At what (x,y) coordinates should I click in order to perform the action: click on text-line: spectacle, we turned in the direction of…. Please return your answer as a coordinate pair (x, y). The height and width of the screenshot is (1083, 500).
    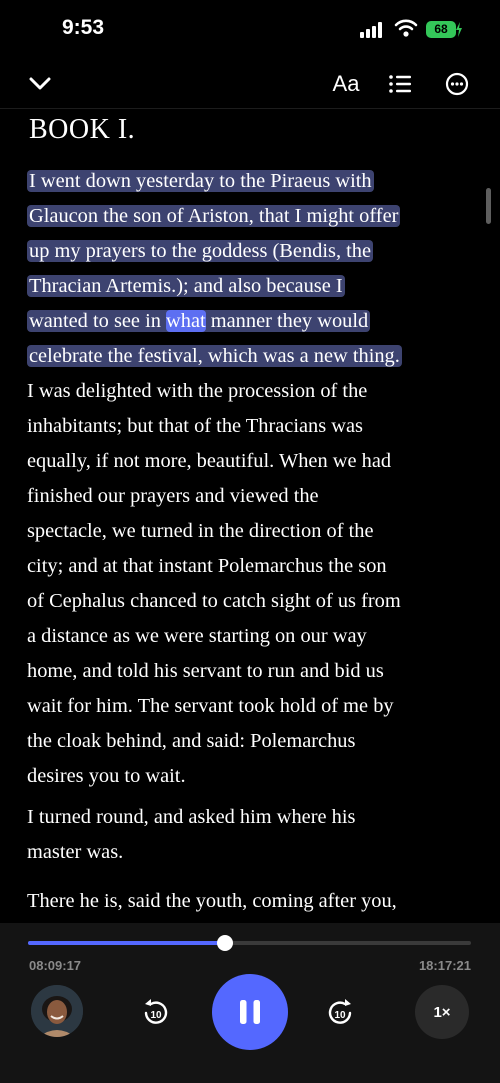
    Looking at the image, I should click on (200, 531).